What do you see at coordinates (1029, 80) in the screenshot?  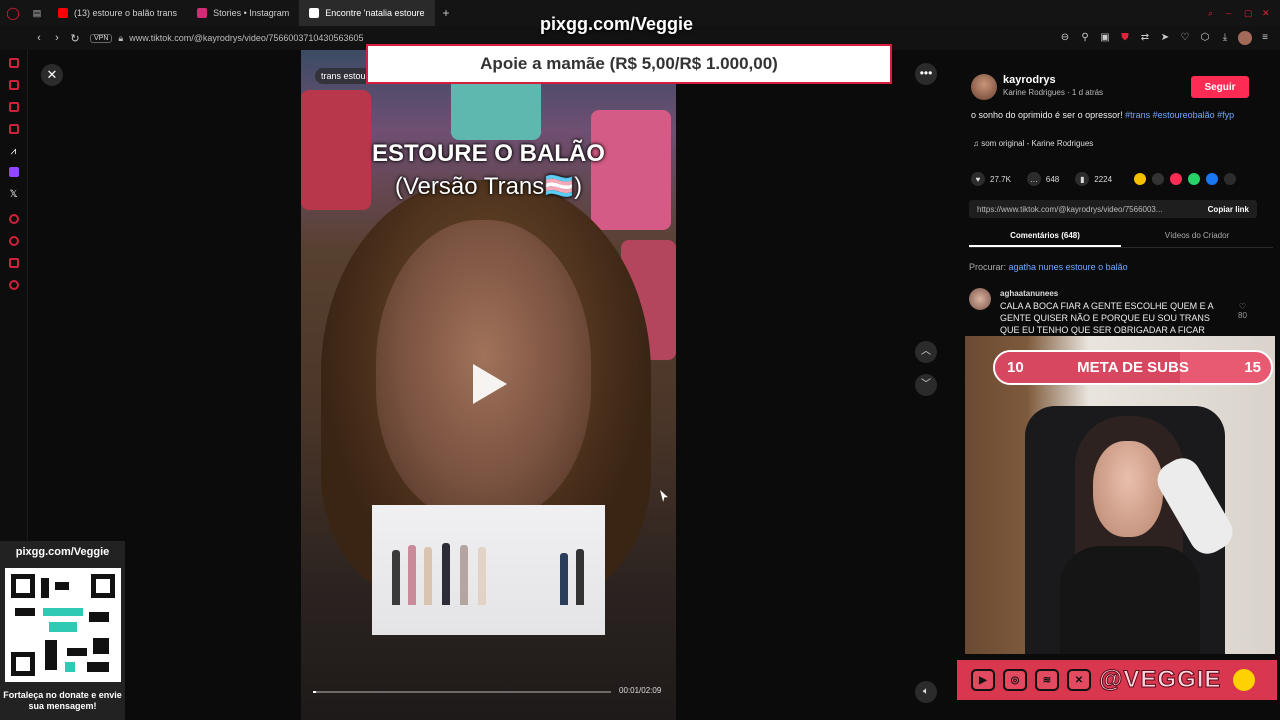 I see `creator-username: kayrodrys` at bounding box center [1029, 80].